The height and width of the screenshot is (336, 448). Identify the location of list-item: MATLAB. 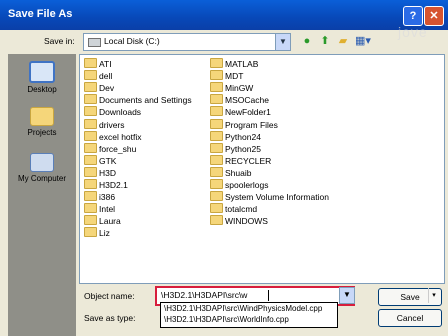
(234, 64).